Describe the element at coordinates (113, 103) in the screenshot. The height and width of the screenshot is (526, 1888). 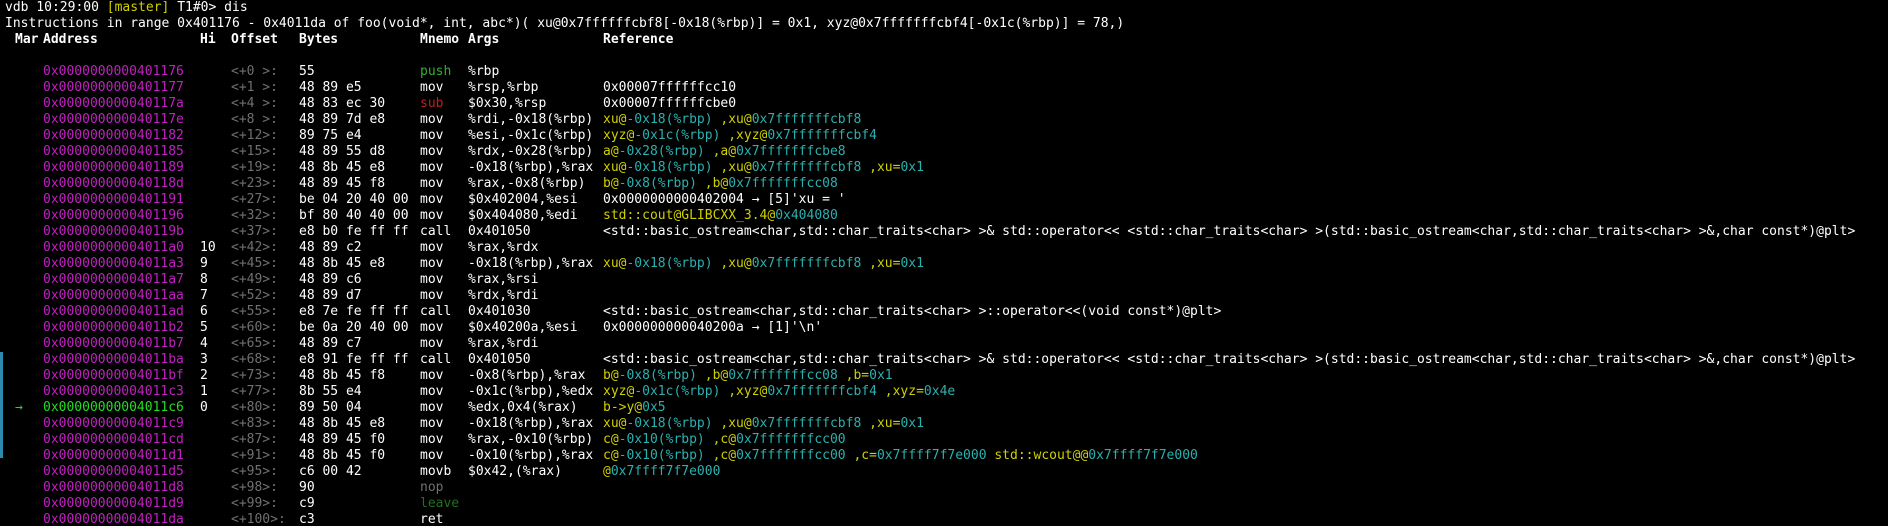
I see `address: 0x000000000040117a` at that location.